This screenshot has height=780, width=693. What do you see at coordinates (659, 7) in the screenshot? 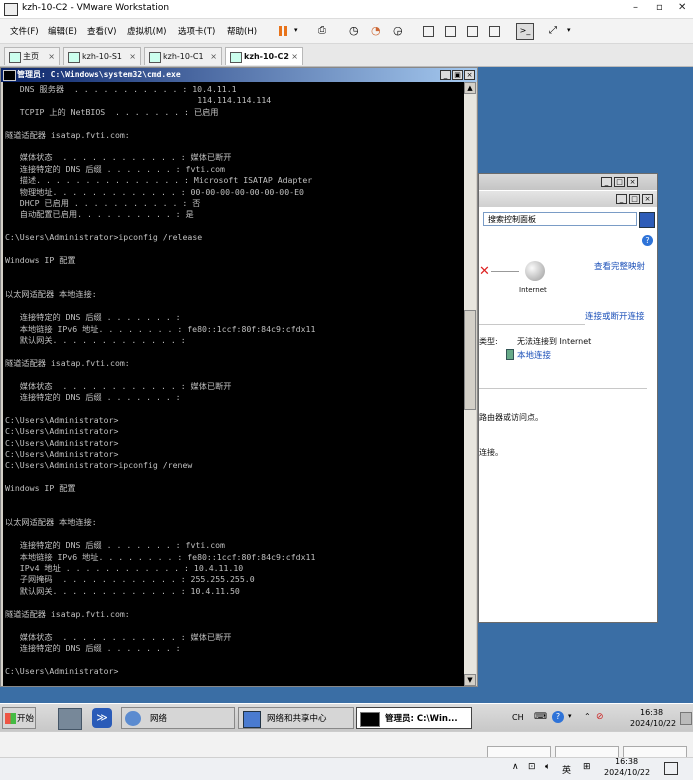
I see `maximize-button: ▫` at bounding box center [659, 7].